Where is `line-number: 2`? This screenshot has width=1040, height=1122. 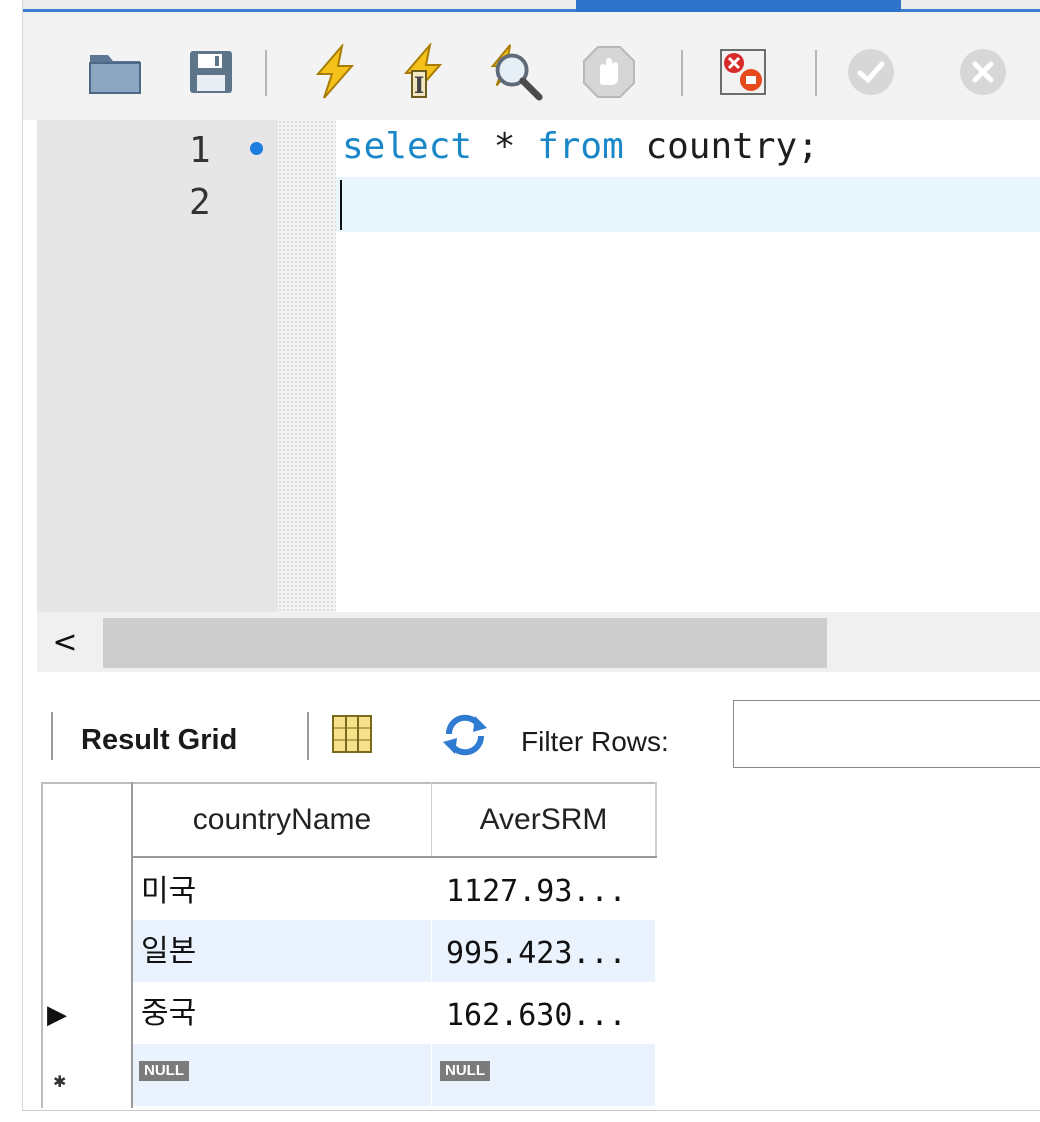
line-number: 2 is located at coordinates (200, 202).